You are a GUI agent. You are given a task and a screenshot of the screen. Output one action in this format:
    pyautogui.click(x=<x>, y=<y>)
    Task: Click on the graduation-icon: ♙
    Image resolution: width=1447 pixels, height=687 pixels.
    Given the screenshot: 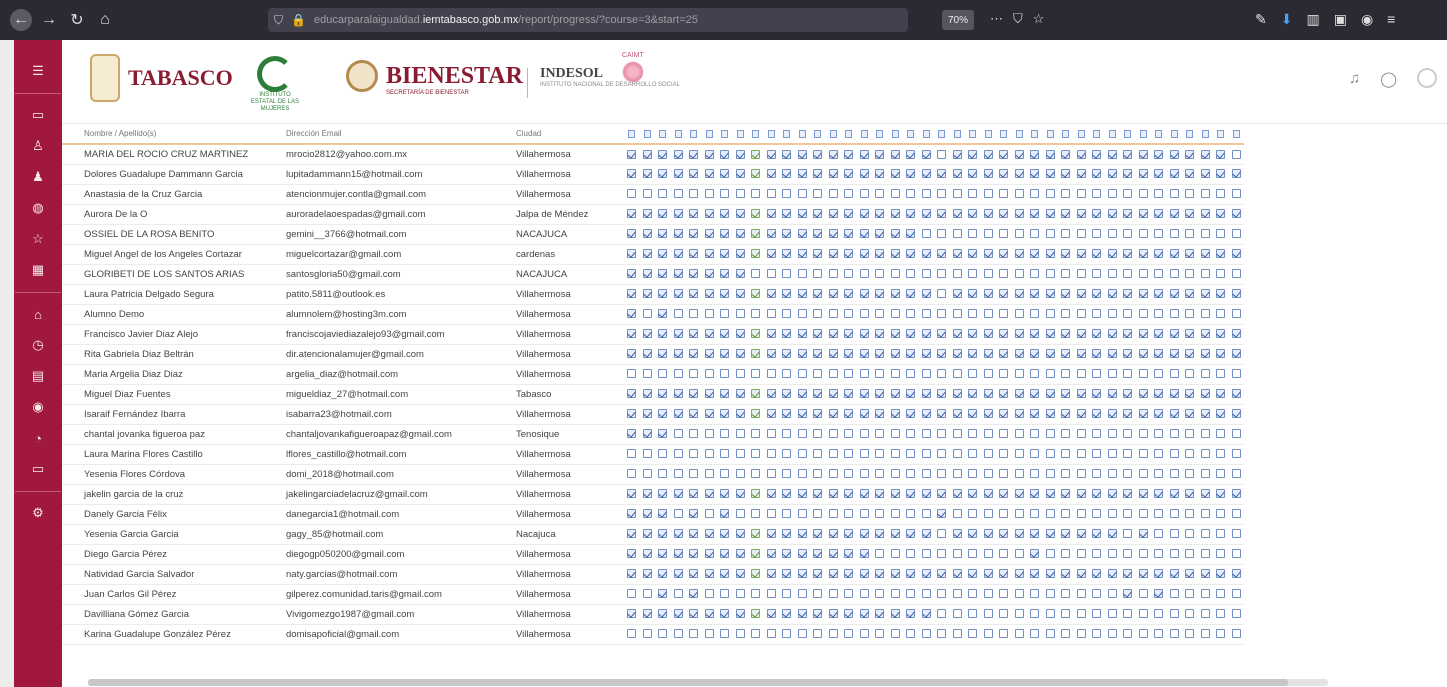 What is the action you would take?
    pyautogui.click(x=38, y=146)
    